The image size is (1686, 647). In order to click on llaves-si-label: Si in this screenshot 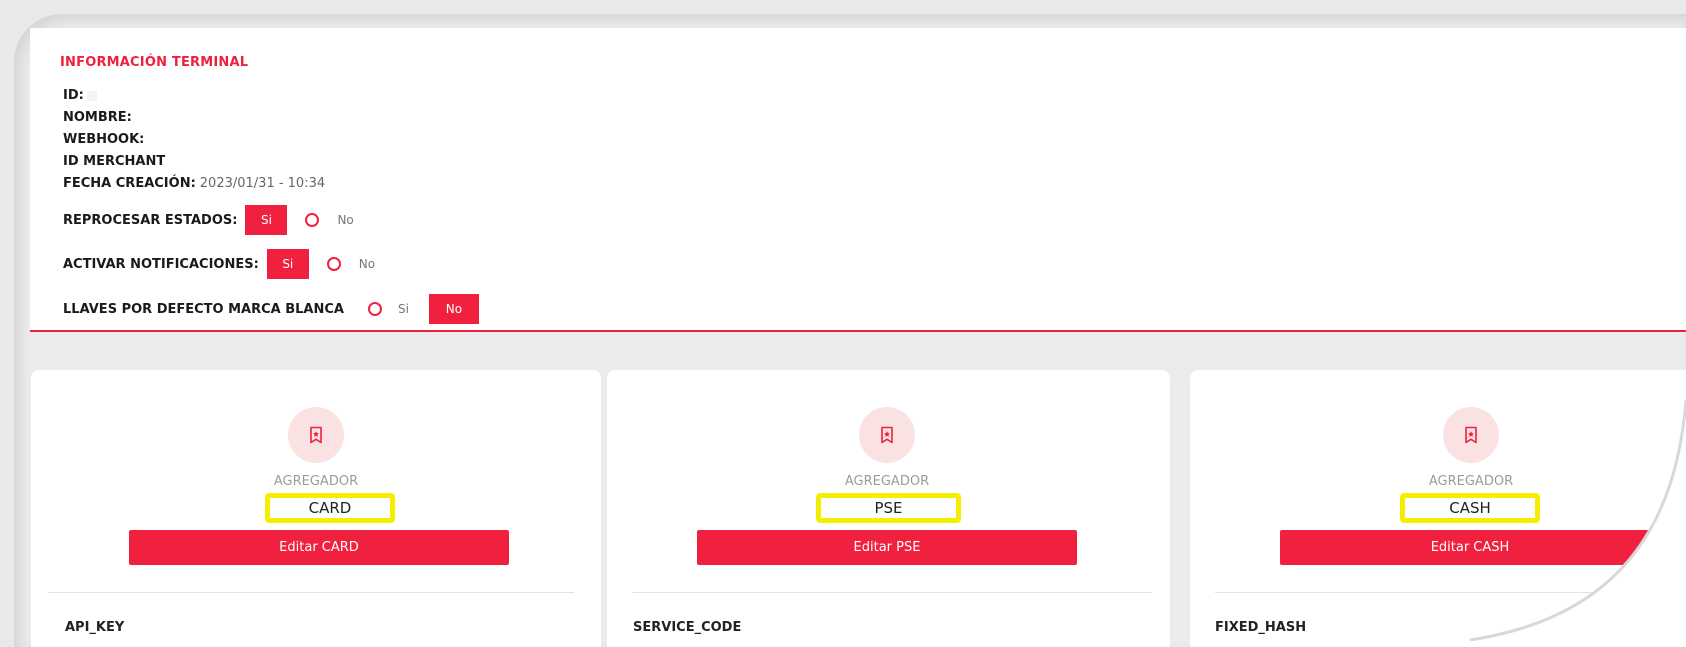, I will do `click(403, 309)`.